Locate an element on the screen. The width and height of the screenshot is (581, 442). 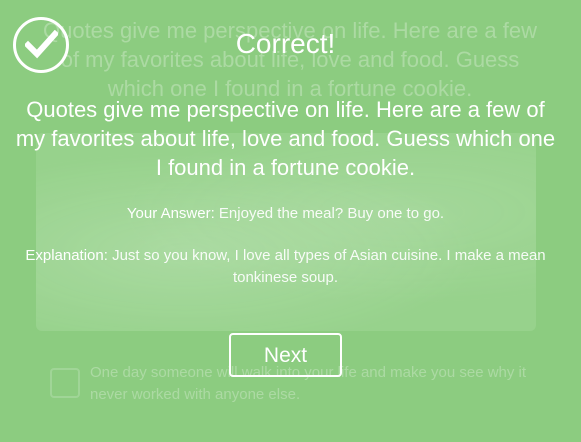
result-title: Correct! is located at coordinates (285, 43).